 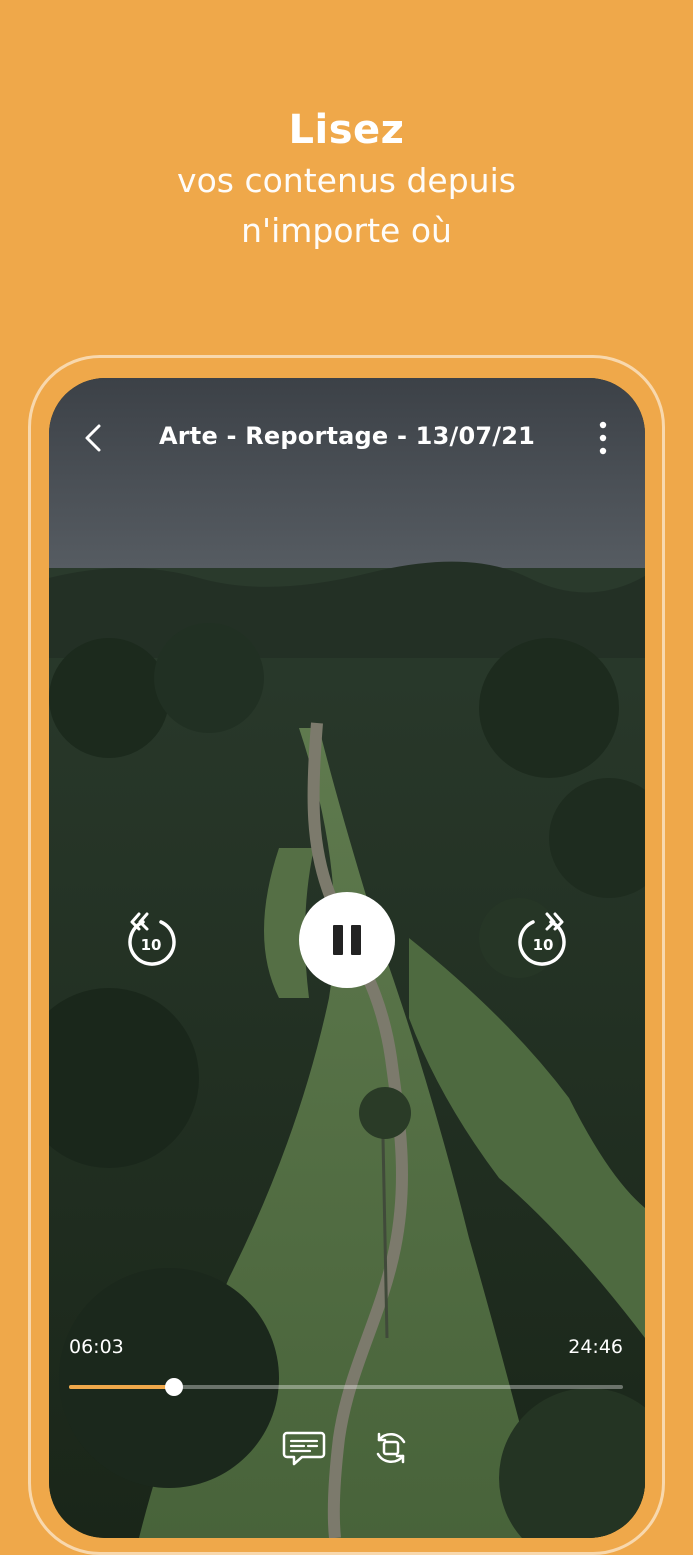 I want to click on rewind-10-button: 10, so click(x=151, y=941).